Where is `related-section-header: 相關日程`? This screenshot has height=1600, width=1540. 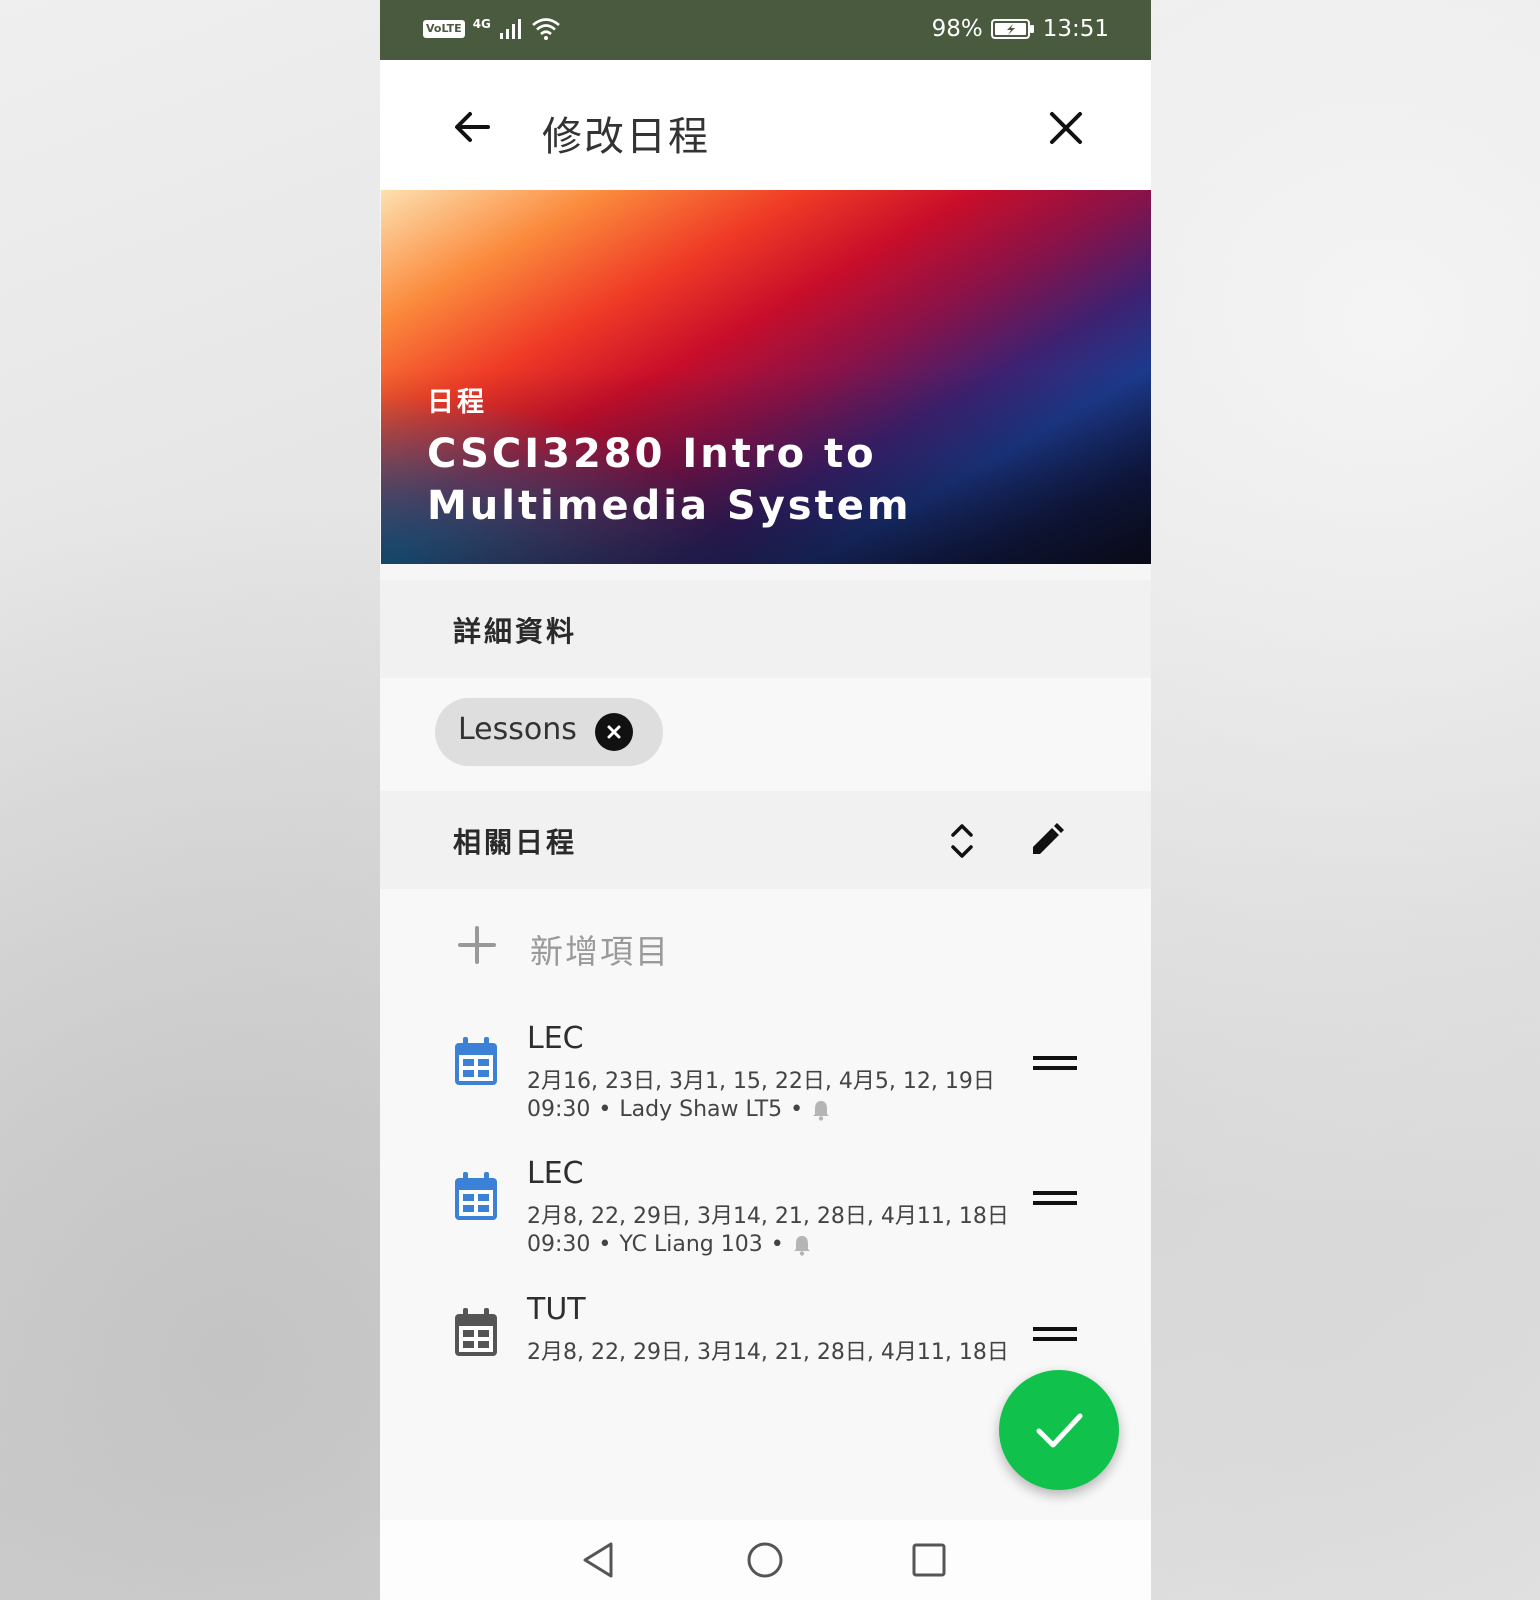
related-section-header: 相關日程 is located at coordinates (765, 840).